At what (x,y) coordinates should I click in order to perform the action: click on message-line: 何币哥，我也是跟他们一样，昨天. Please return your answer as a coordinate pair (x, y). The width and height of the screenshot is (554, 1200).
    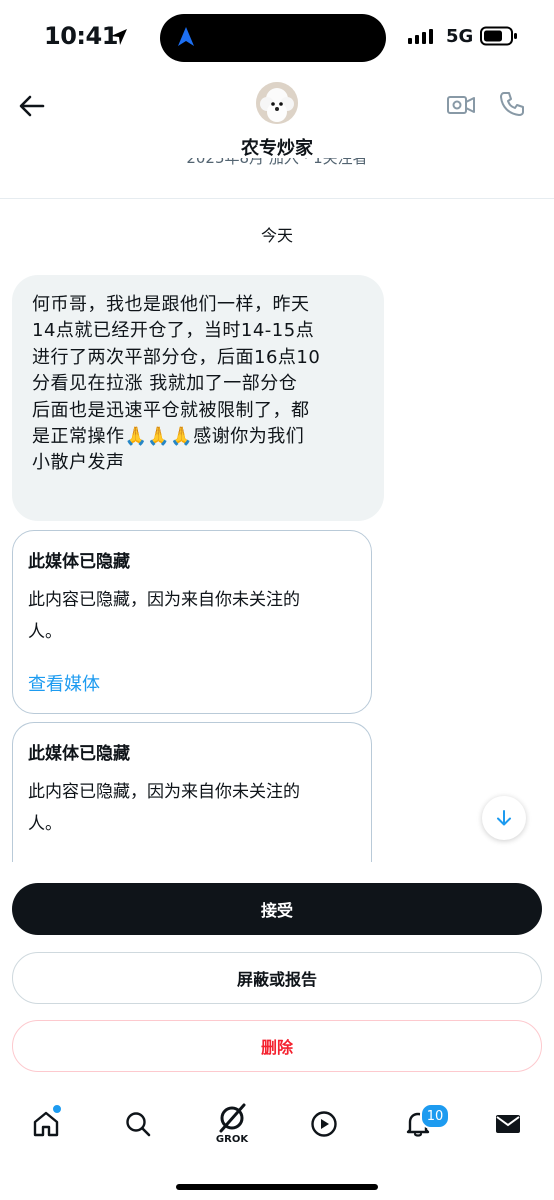
    Looking at the image, I should click on (171, 304).